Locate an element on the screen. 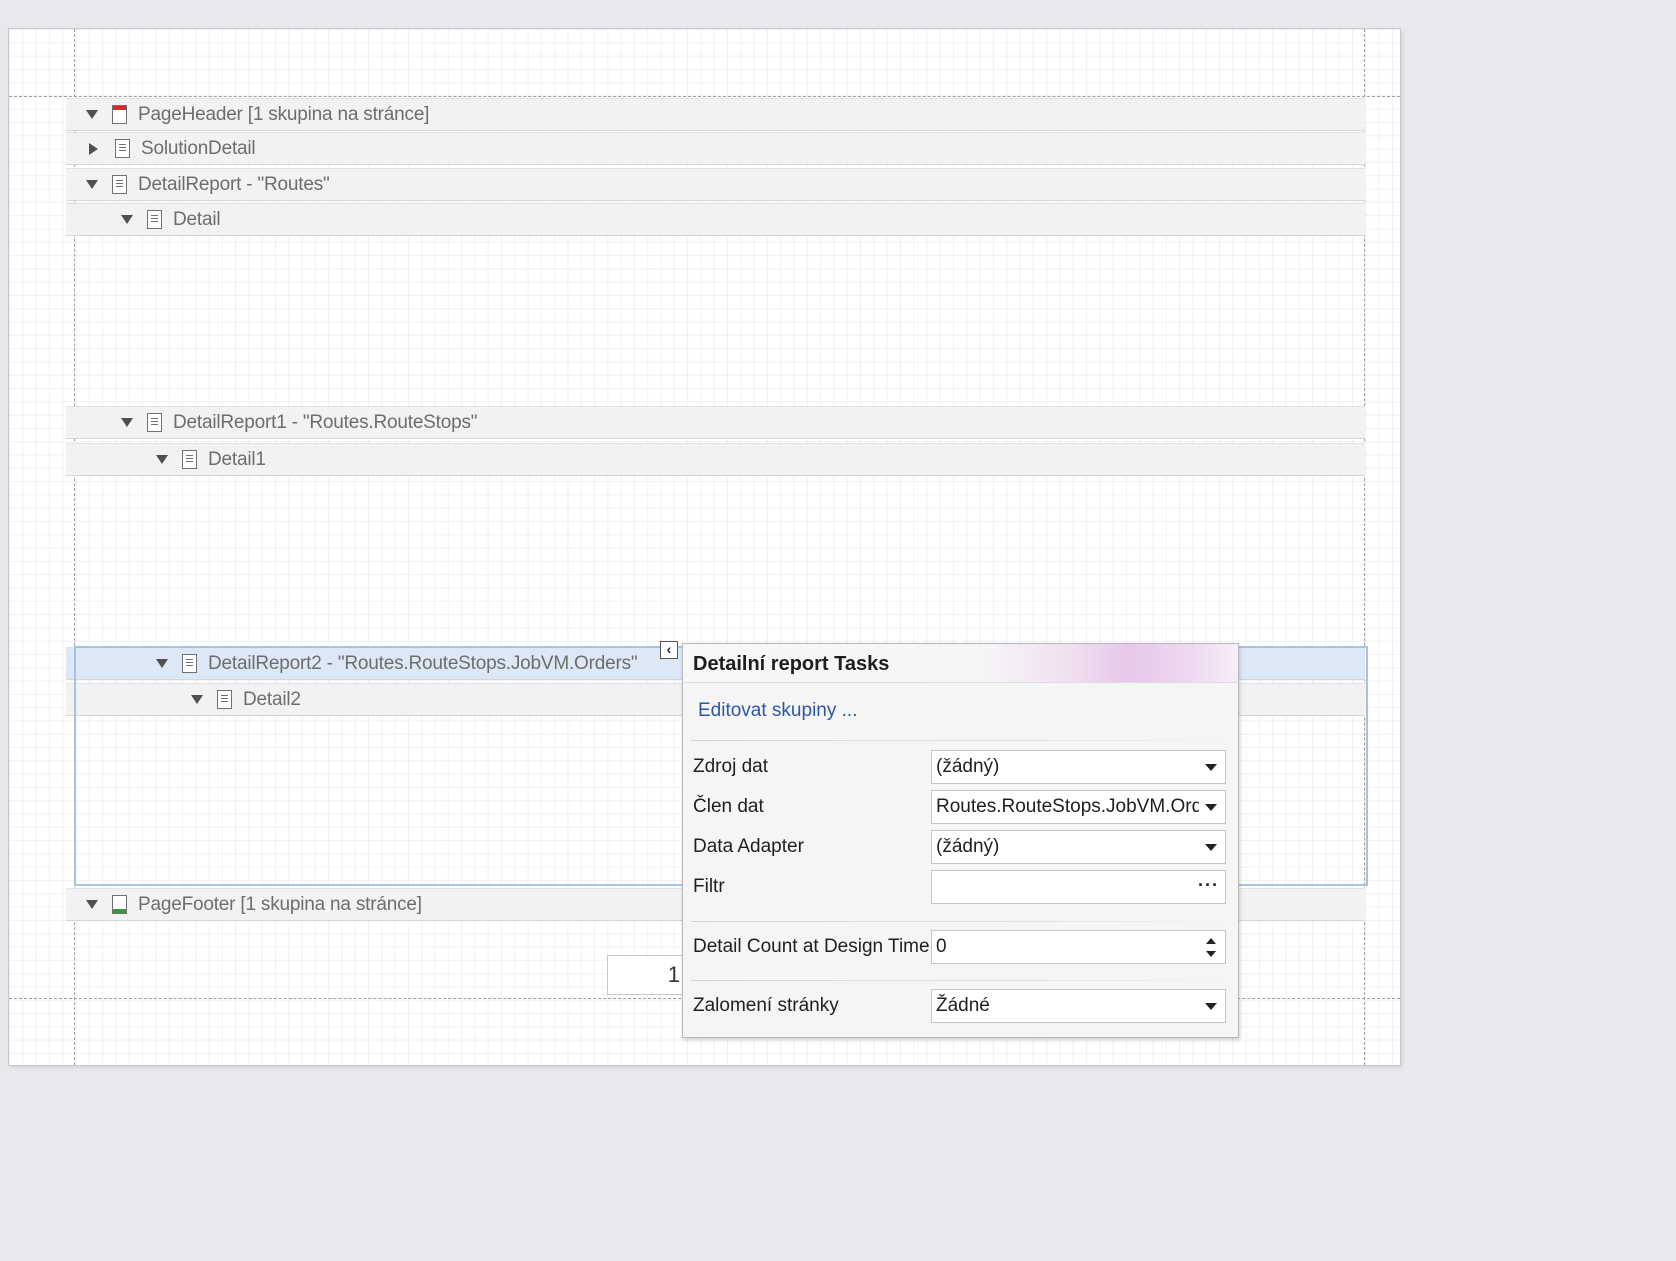  band-label: PageHeader [1 skupina na stránce] is located at coordinates (284, 114).